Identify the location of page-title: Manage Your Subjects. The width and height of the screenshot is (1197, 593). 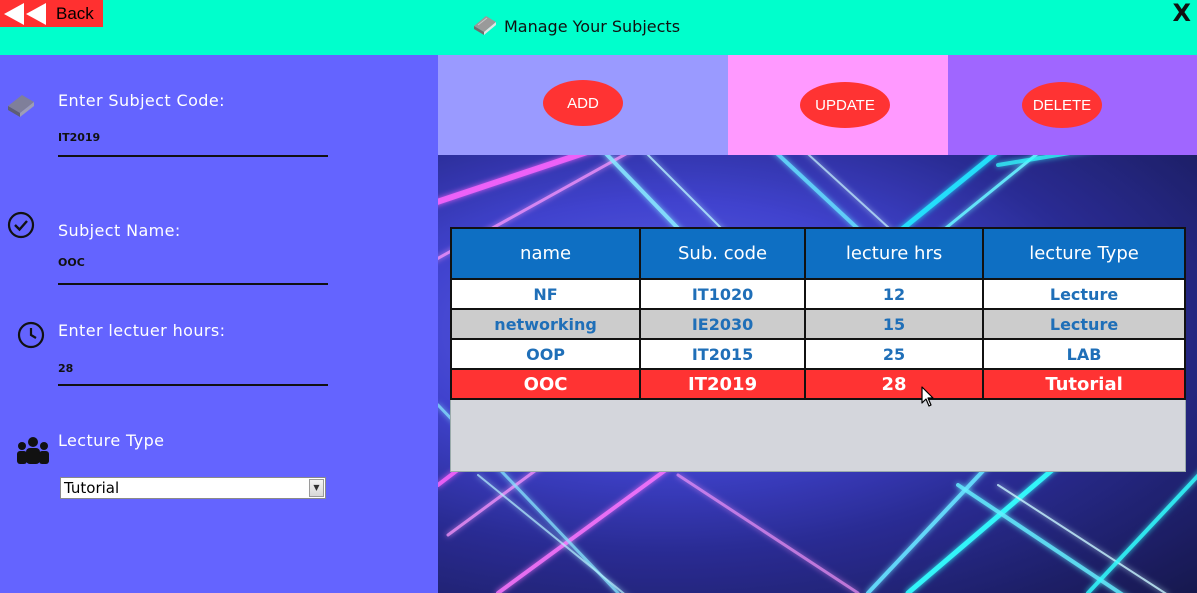
(576, 26).